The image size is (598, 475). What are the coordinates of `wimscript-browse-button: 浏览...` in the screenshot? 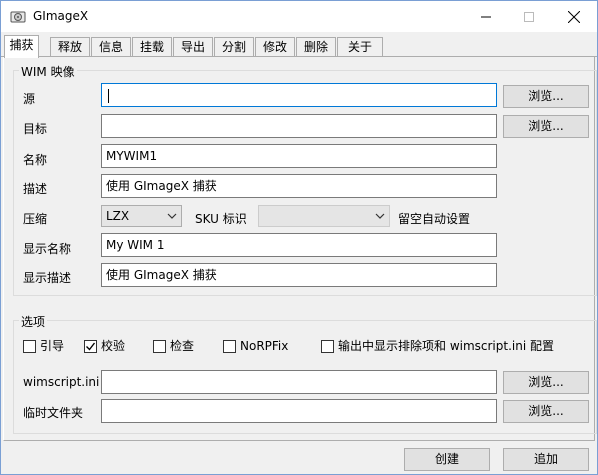 It's located at (546, 382).